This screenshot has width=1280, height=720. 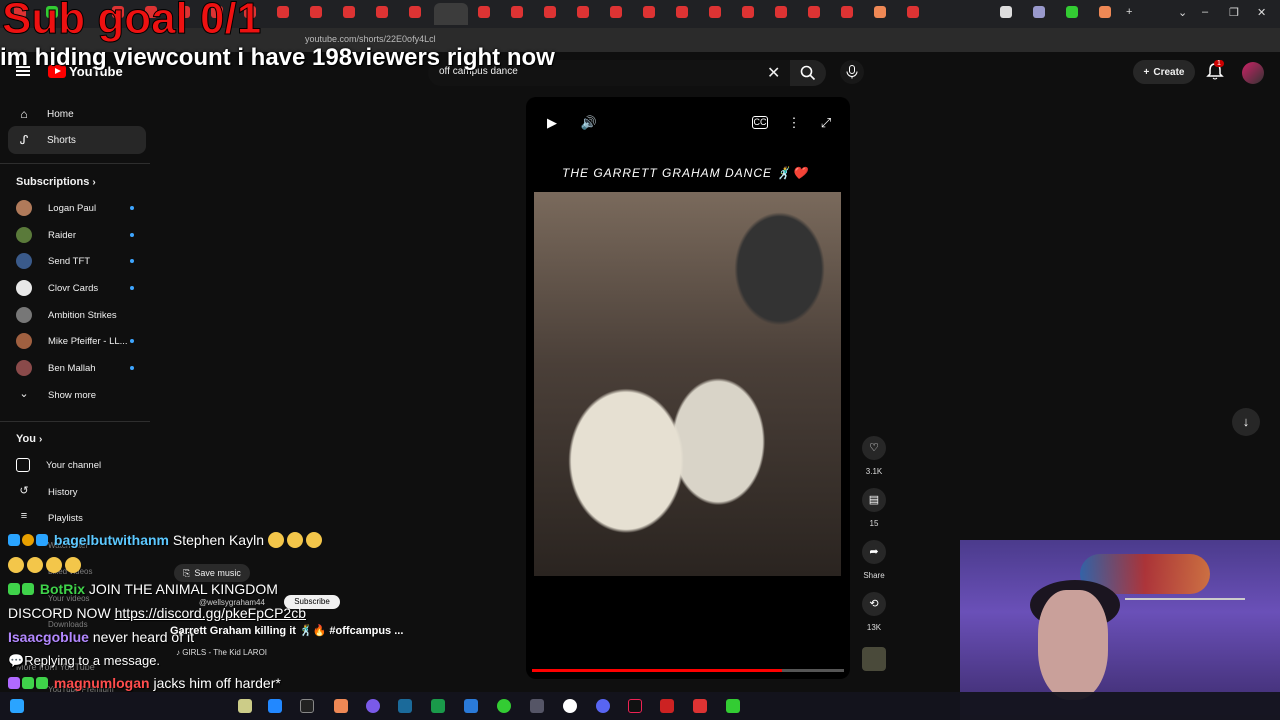 I want to click on sidebar-item-history: ↺ History, so click(x=76, y=492).